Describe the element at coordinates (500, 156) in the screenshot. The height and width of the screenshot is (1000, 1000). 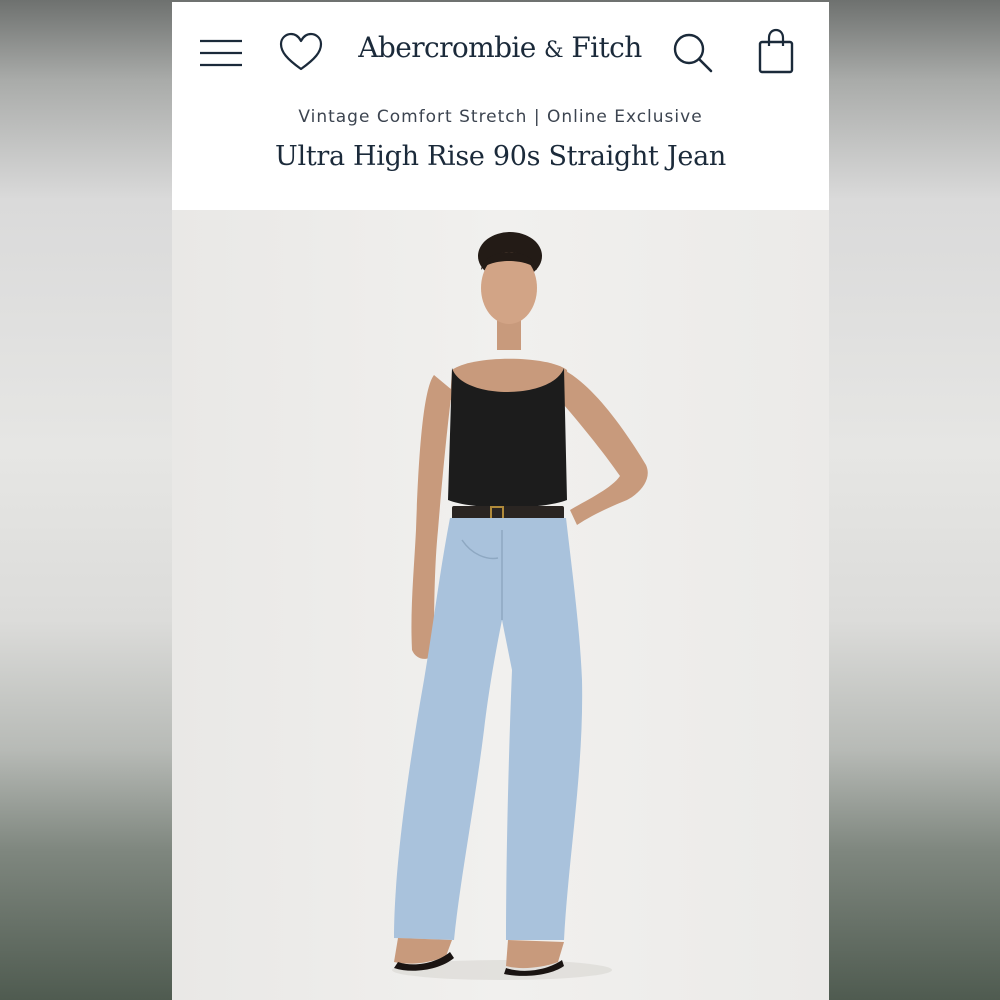
I see `product-title: Ultra High Rise 90s Straight Jean` at that location.